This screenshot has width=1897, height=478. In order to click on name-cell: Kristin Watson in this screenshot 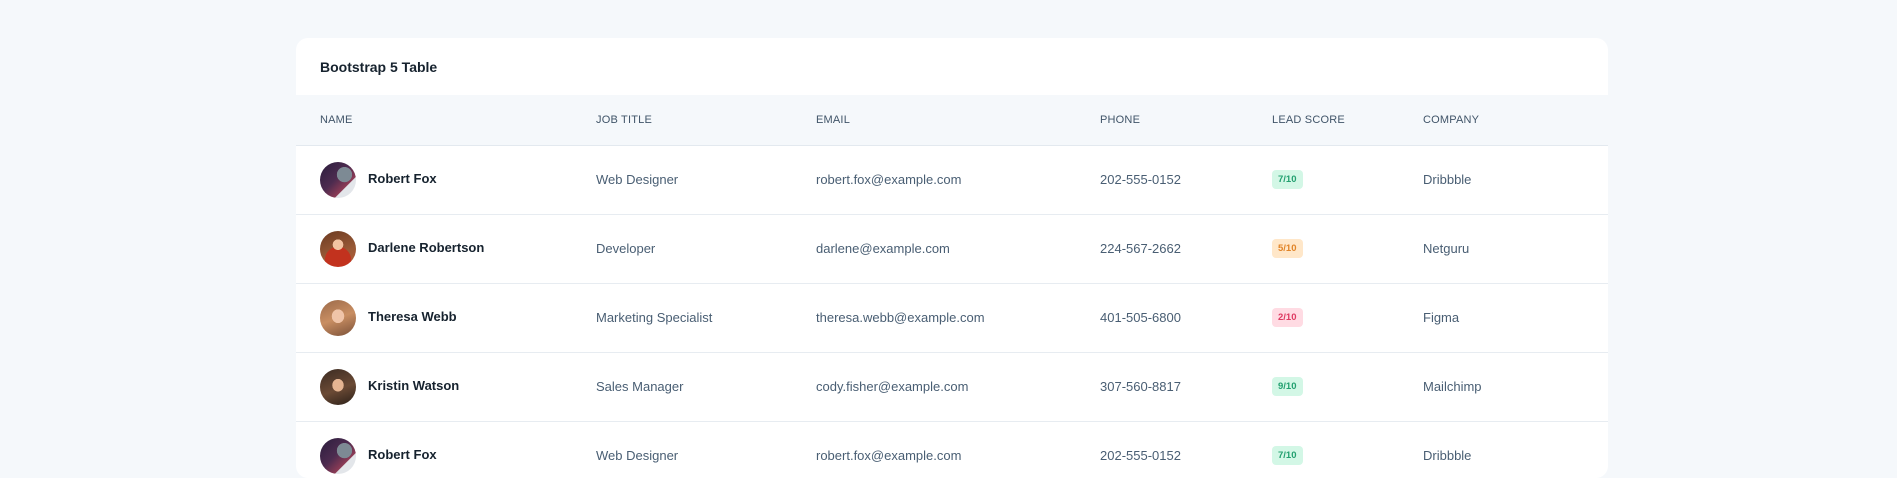, I will do `click(446, 387)`.